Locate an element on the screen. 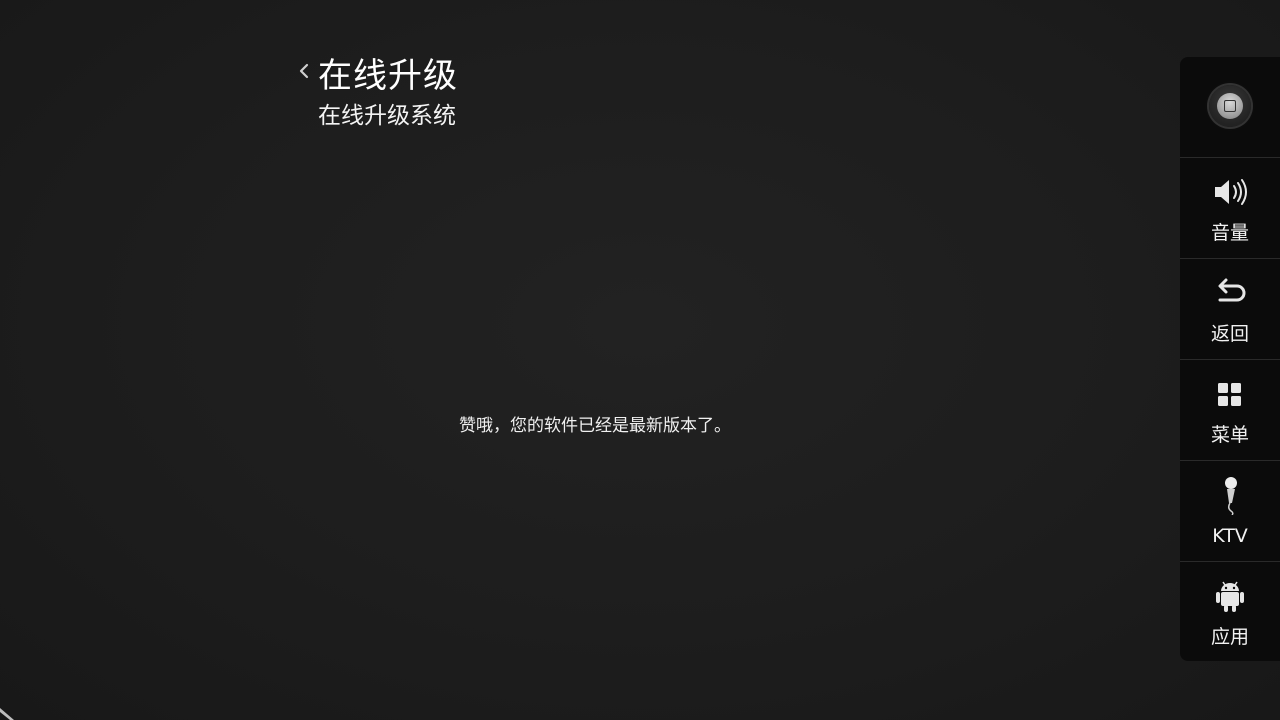  volume-label: 音量 is located at coordinates (1229, 233).